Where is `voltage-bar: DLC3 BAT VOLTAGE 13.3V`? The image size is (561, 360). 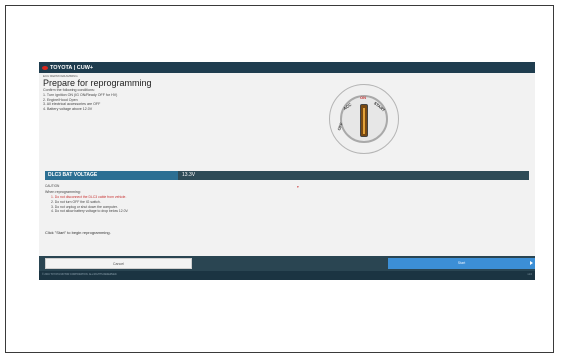
voltage-bar: DLC3 BAT VOLTAGE 13.3V is located at coordinates (287, 175).